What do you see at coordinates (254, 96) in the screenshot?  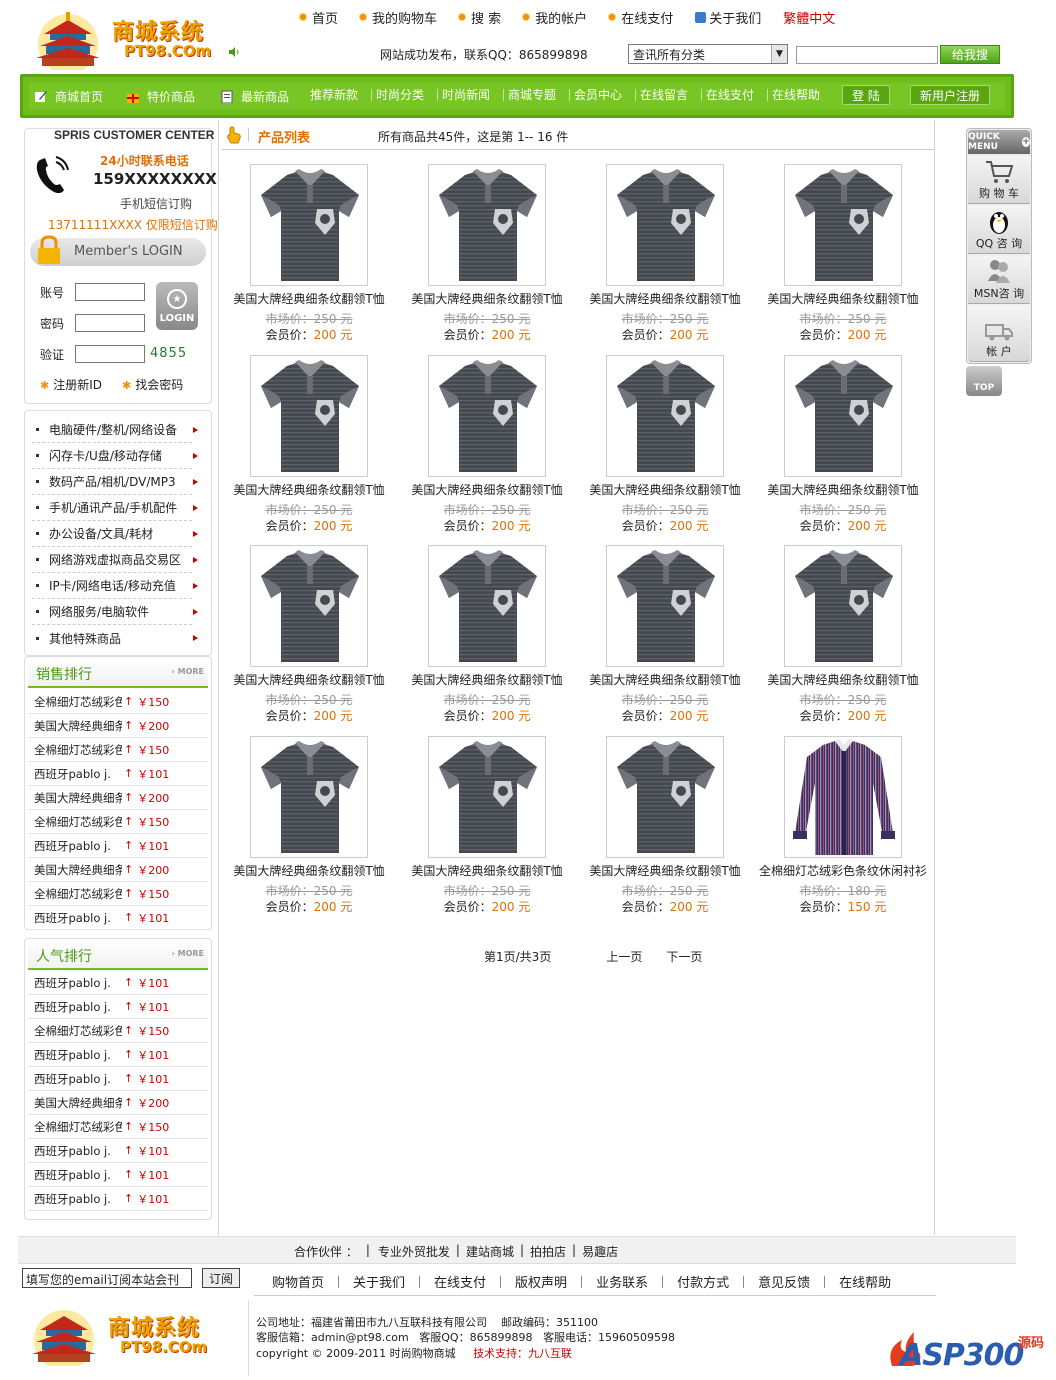 I see `nav-new-products: 最新商品` at bounding box center [254, 96].